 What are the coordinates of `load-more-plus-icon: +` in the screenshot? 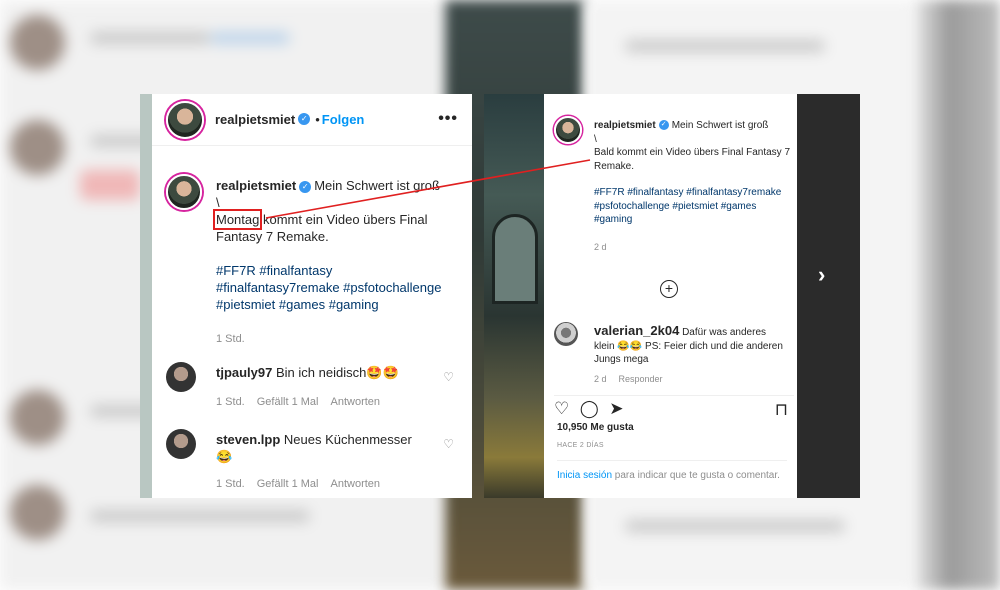 It's located at (669, 289).